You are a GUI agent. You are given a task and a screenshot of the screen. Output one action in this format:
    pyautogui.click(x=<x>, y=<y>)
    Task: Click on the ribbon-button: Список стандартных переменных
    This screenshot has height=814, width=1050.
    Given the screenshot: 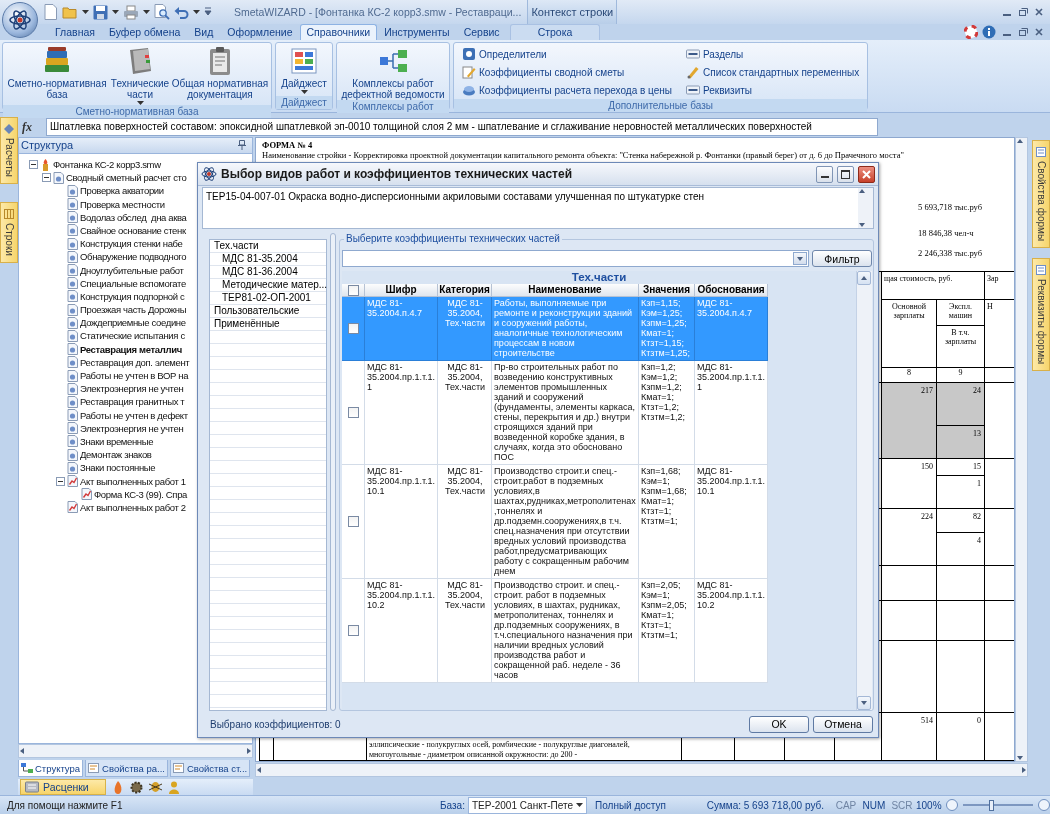 What is the action you would take?
    pyautogui.click(x=773, y=72)
    